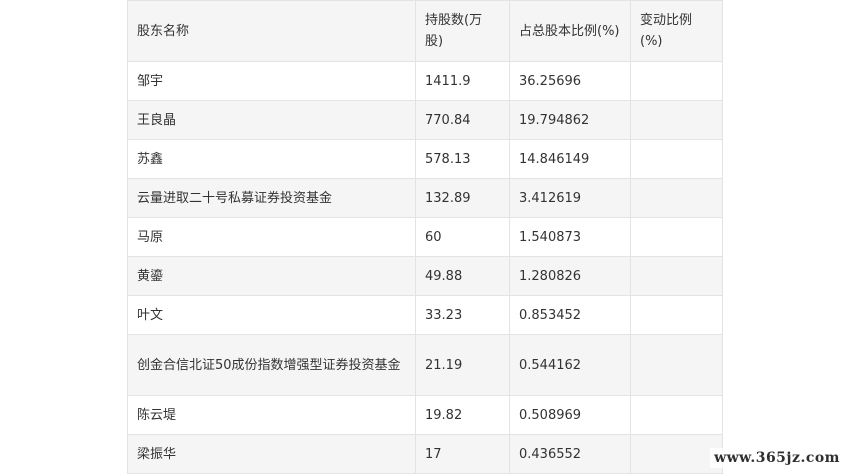  What do you see at coordinates (462, 159) in the screenshot?
I see `cell-shares-held: 578.13` at bounding box center [462, 159].